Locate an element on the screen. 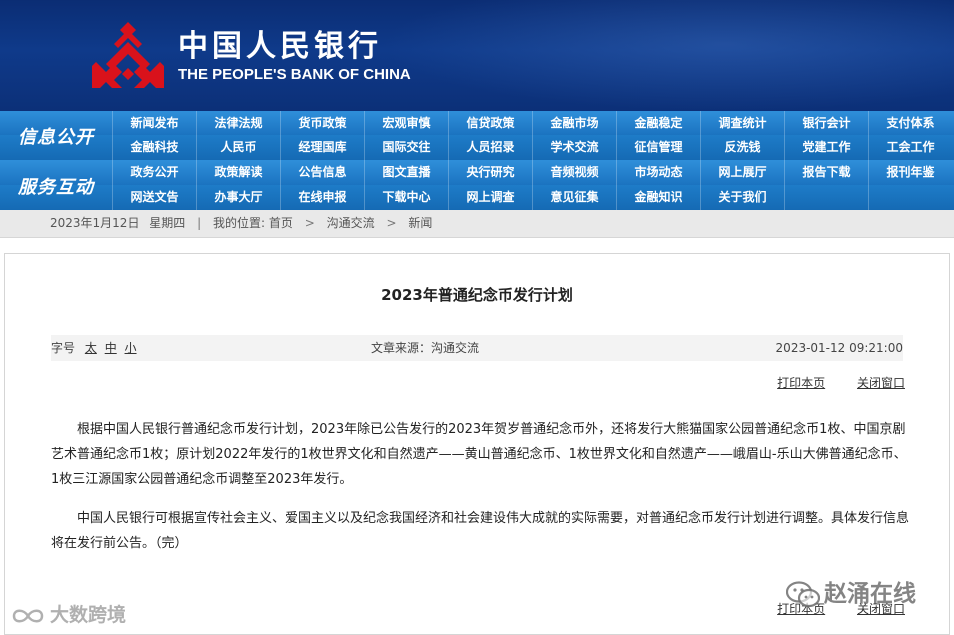 The image size is (954, 635). watermark-right-text: 赵涌在线 is located at coordinates (870, 594).